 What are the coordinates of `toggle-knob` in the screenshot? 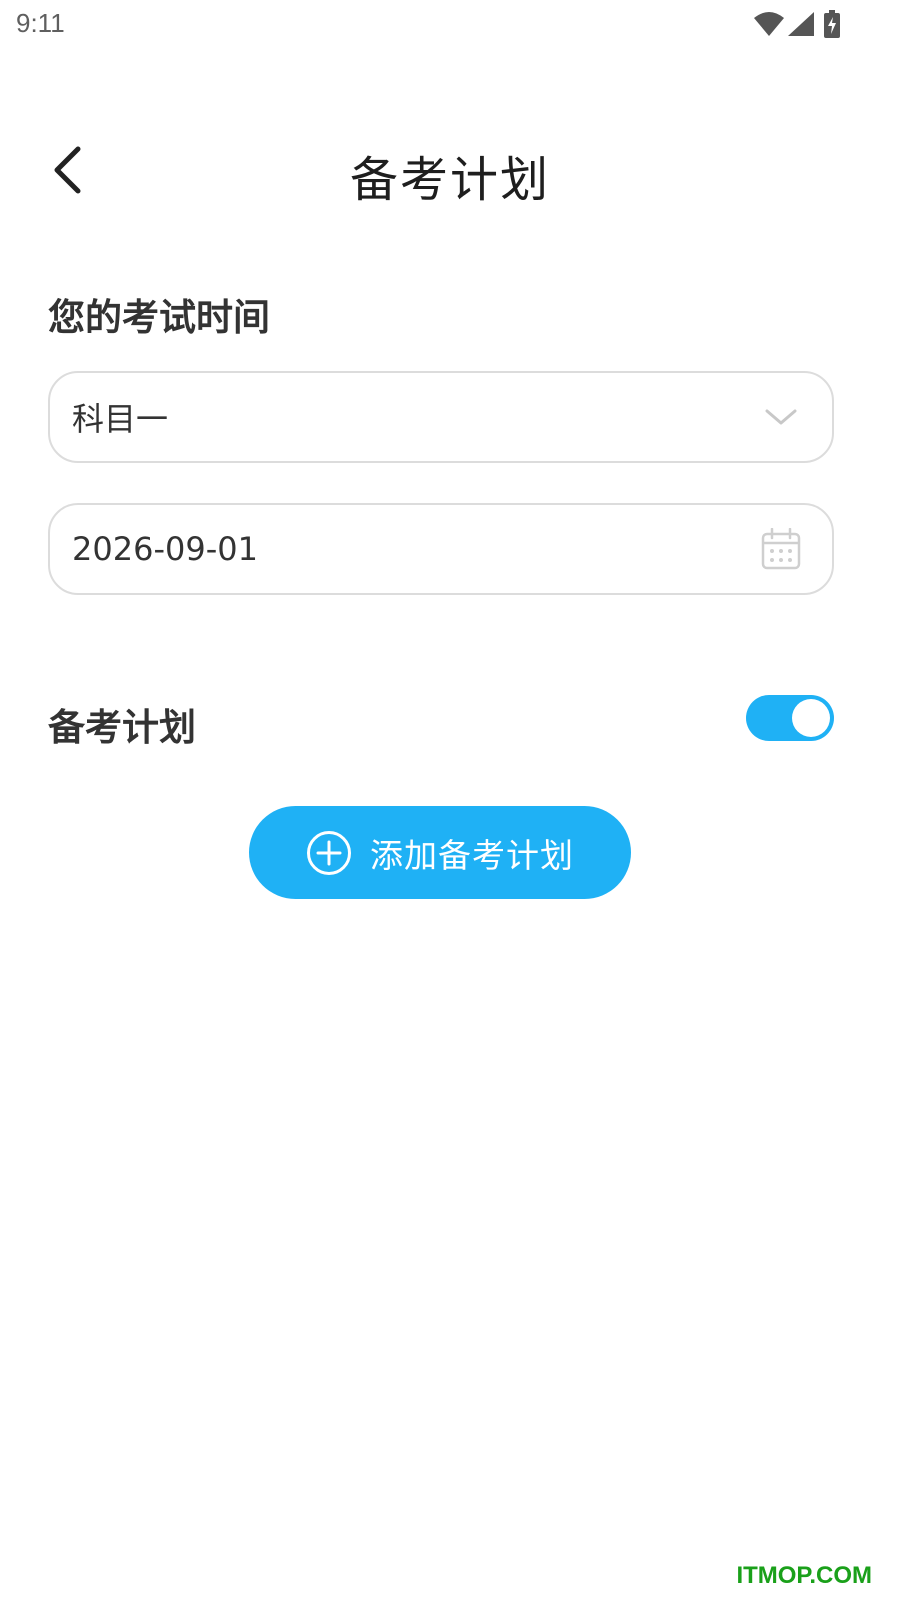 It's located at (811, 718).